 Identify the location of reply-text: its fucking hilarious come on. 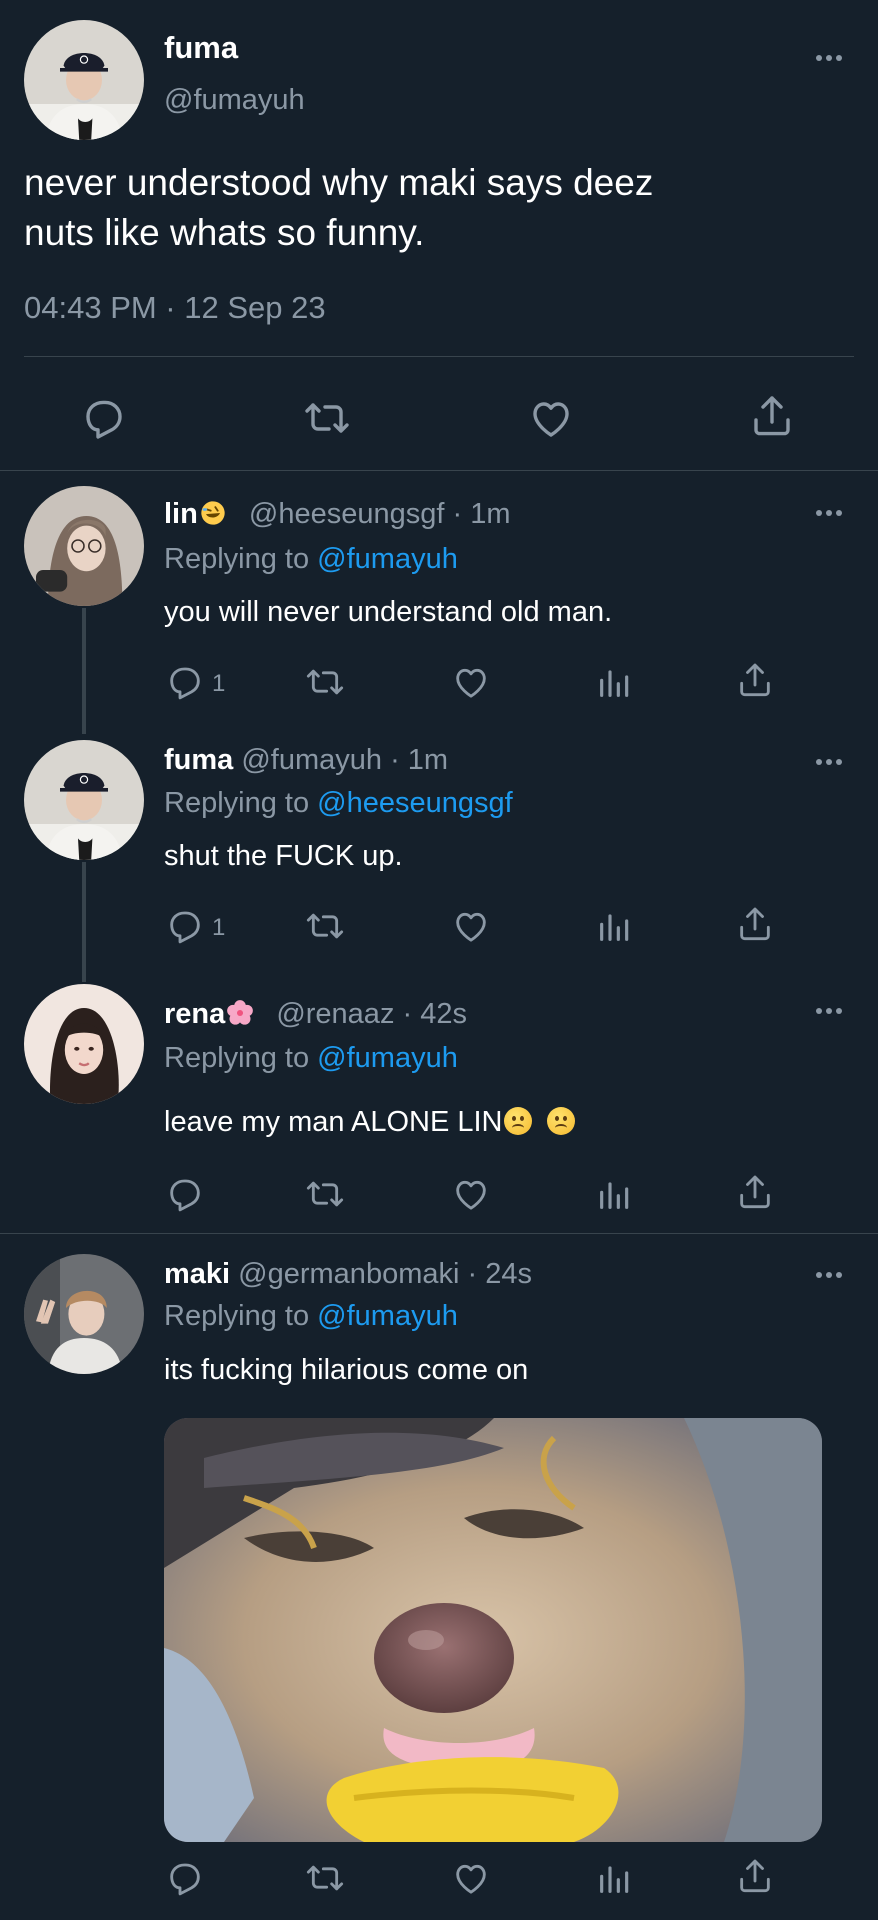
(346, 1370).